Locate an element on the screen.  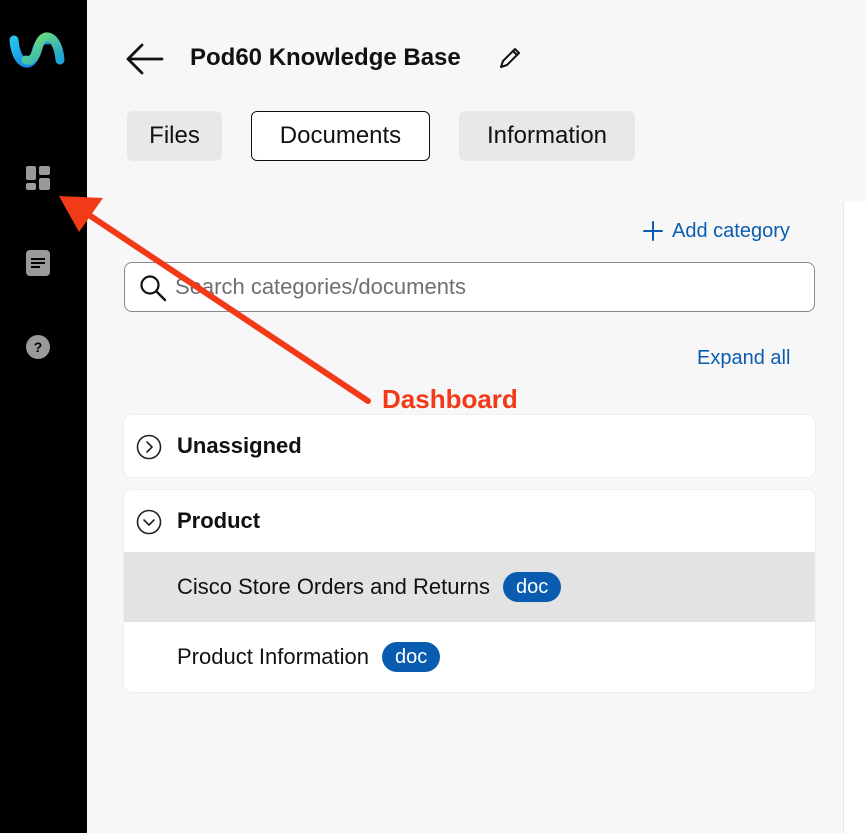
category-card-unassigned: Unassigned is located at coordinates (469, 446).